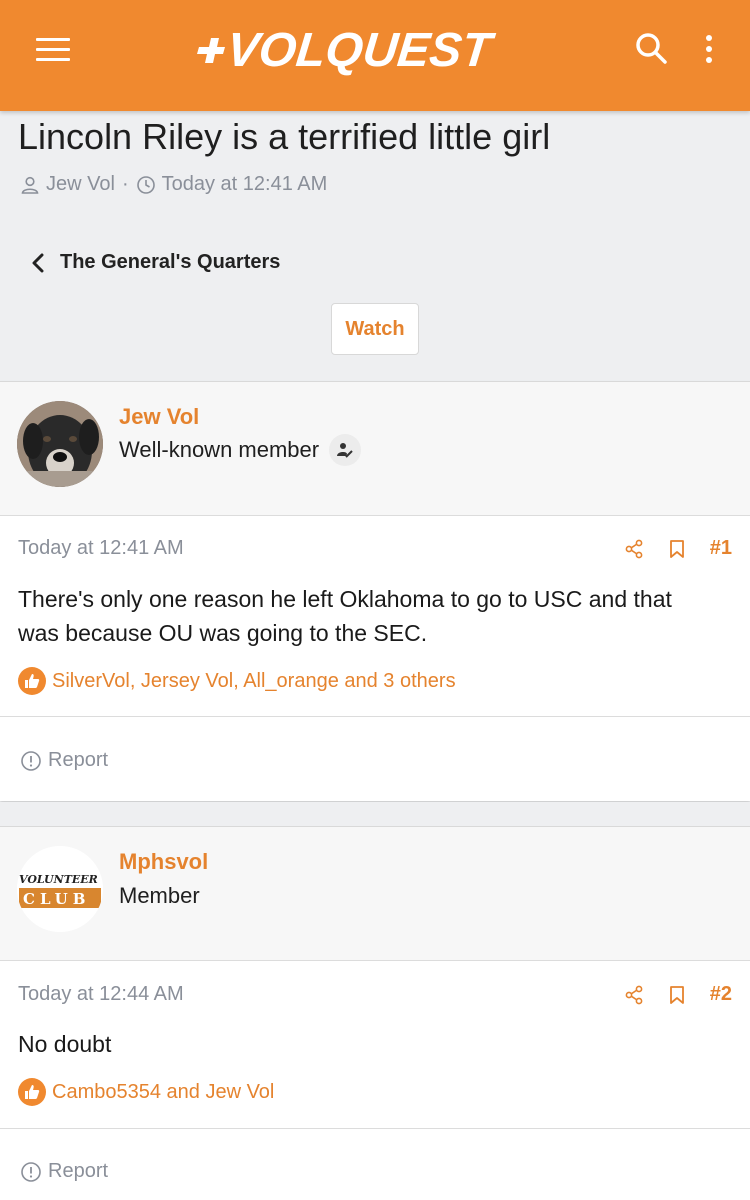 Image resolution: width=750 pixels, height=1200 pixels. I want to click on thread-title: Lincoln Riley is a terrified little girl, so click(284, 136).